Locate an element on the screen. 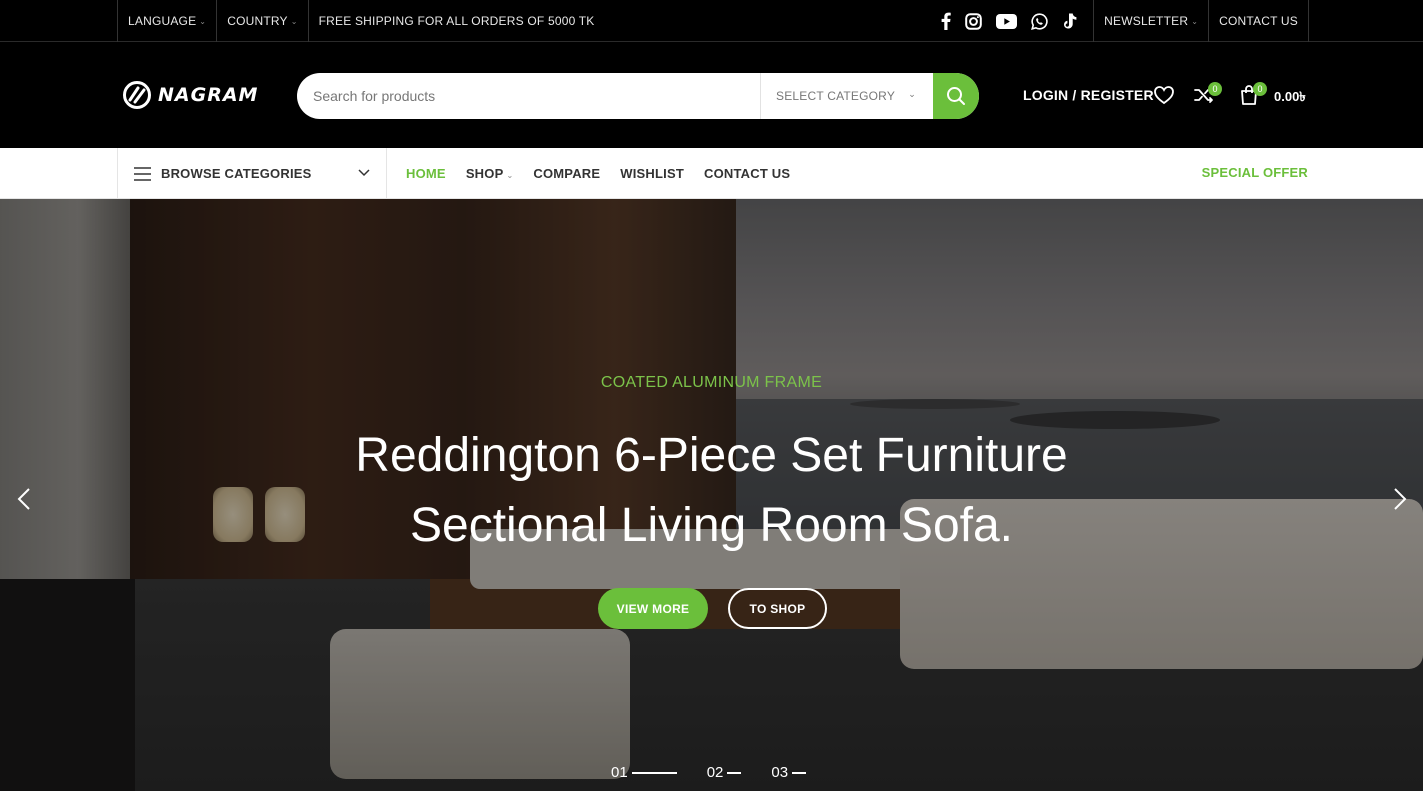  logo-text: NAGRAM is located at coordinates (208, 95).